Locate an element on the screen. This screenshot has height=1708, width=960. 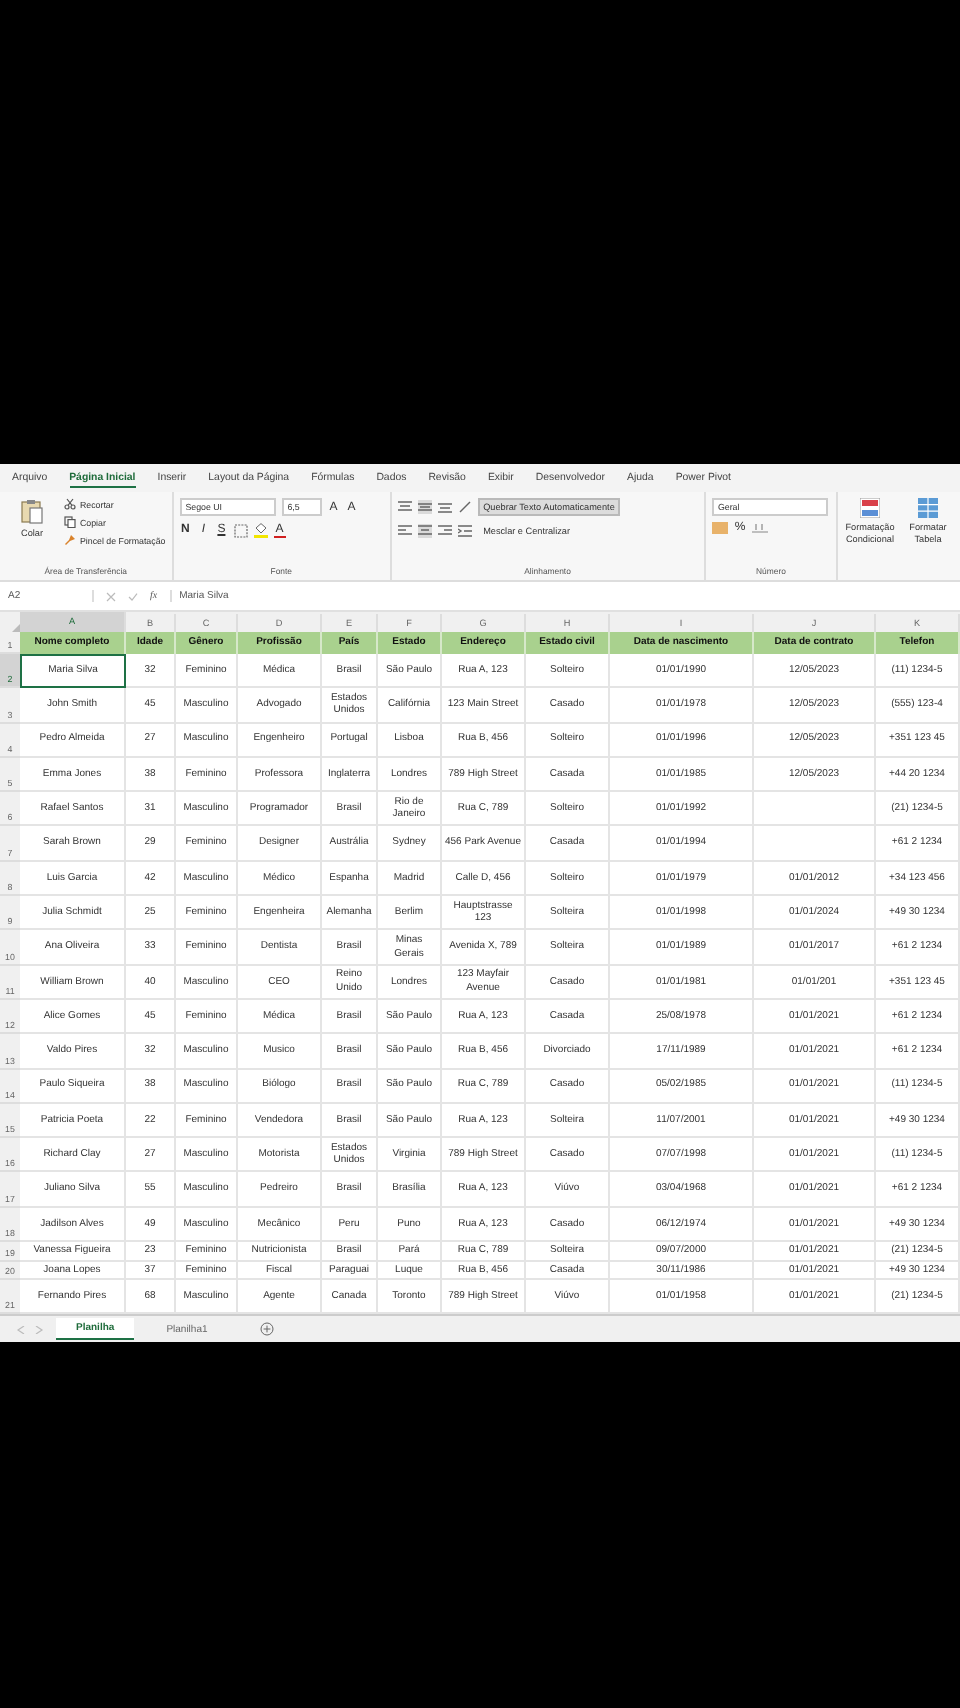
align-center-icon is located at coordinates (424, 531).